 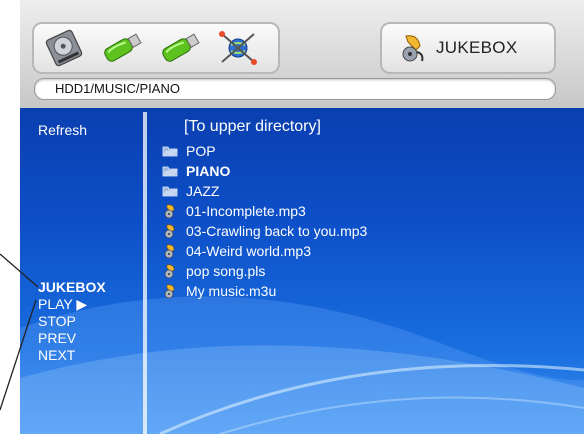 What do you see at coordinates (62, 130) in the screenshot?
I see `refresh-button: Refresh` at bounding box center [62, 130].